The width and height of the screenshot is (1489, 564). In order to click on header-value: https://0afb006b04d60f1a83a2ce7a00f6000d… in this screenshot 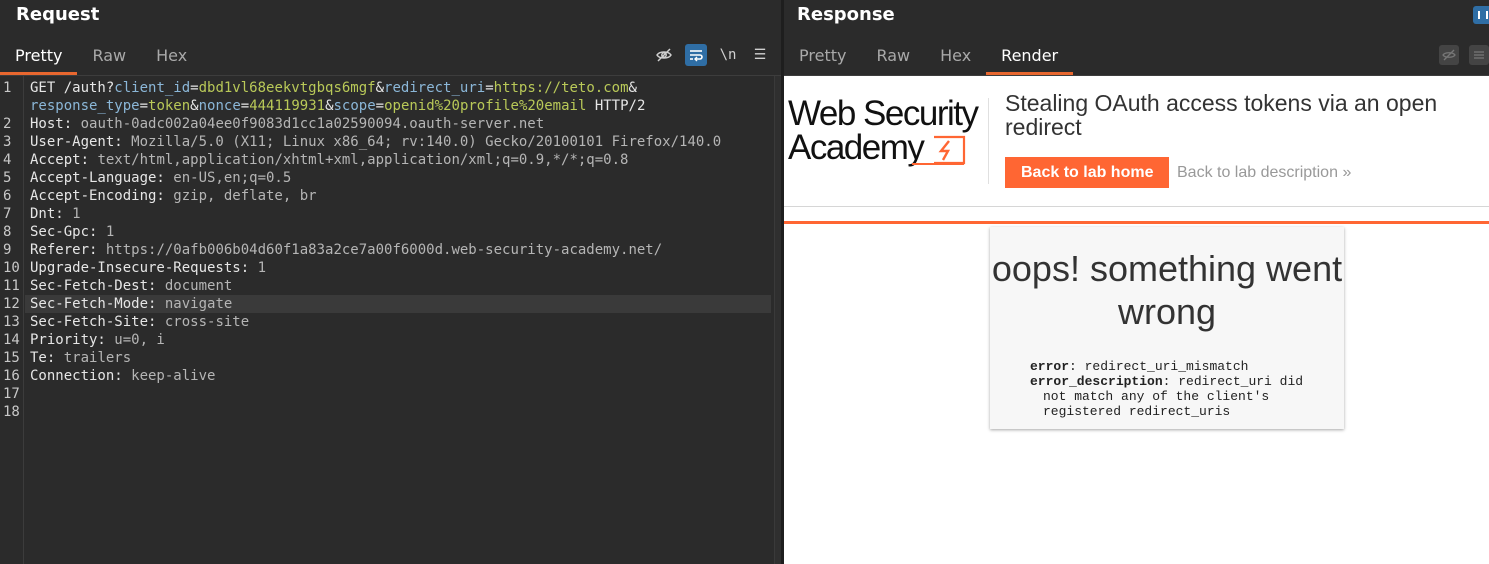, I will do `click(380, 250)`.